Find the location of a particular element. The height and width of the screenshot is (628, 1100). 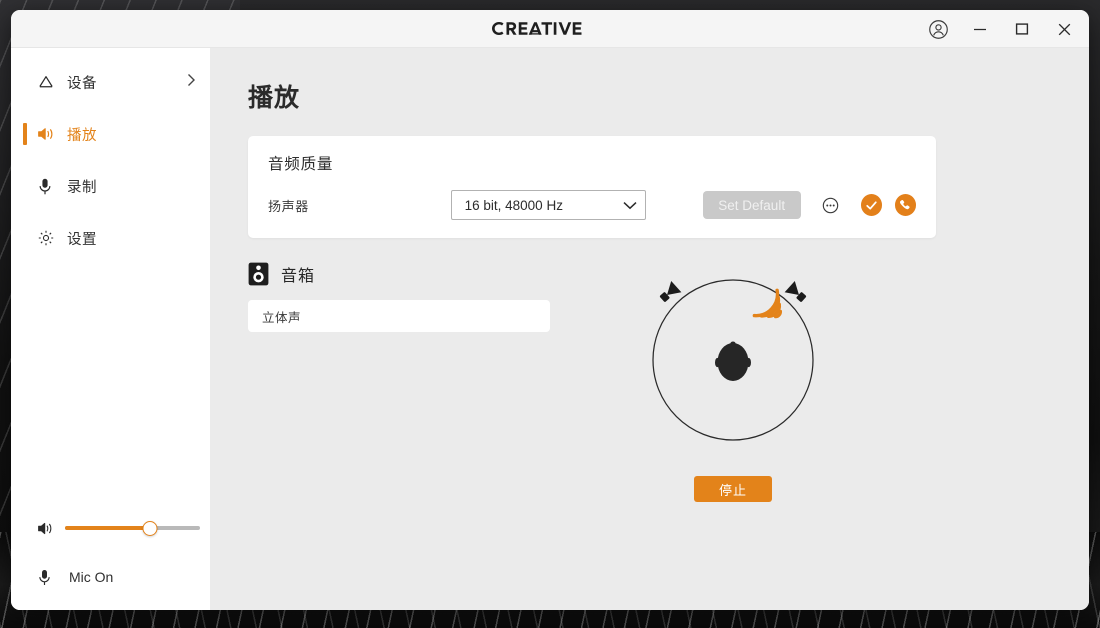

page-title: 播放 is located at coordinates (274, 98).